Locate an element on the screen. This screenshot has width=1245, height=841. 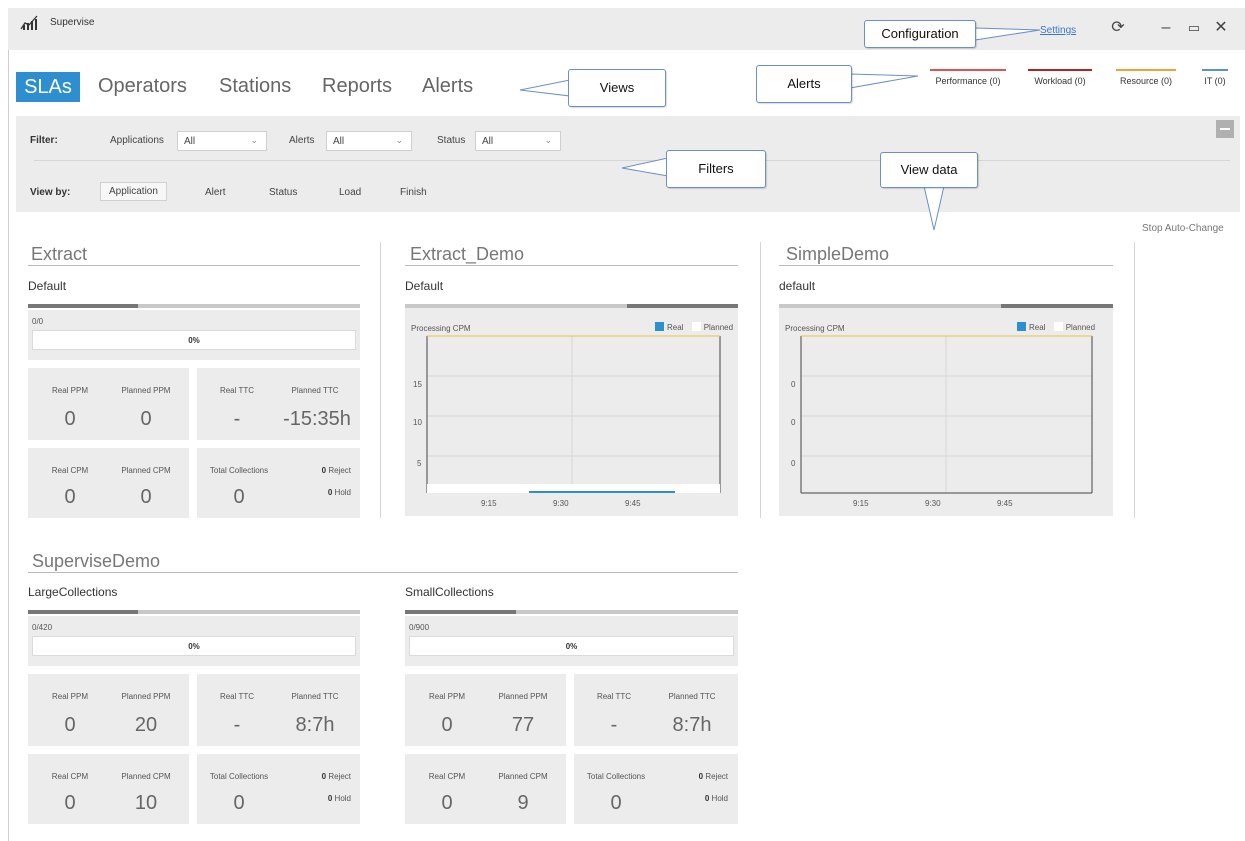
progress-card: 0/0 0% is located at coordinates (194, 335).